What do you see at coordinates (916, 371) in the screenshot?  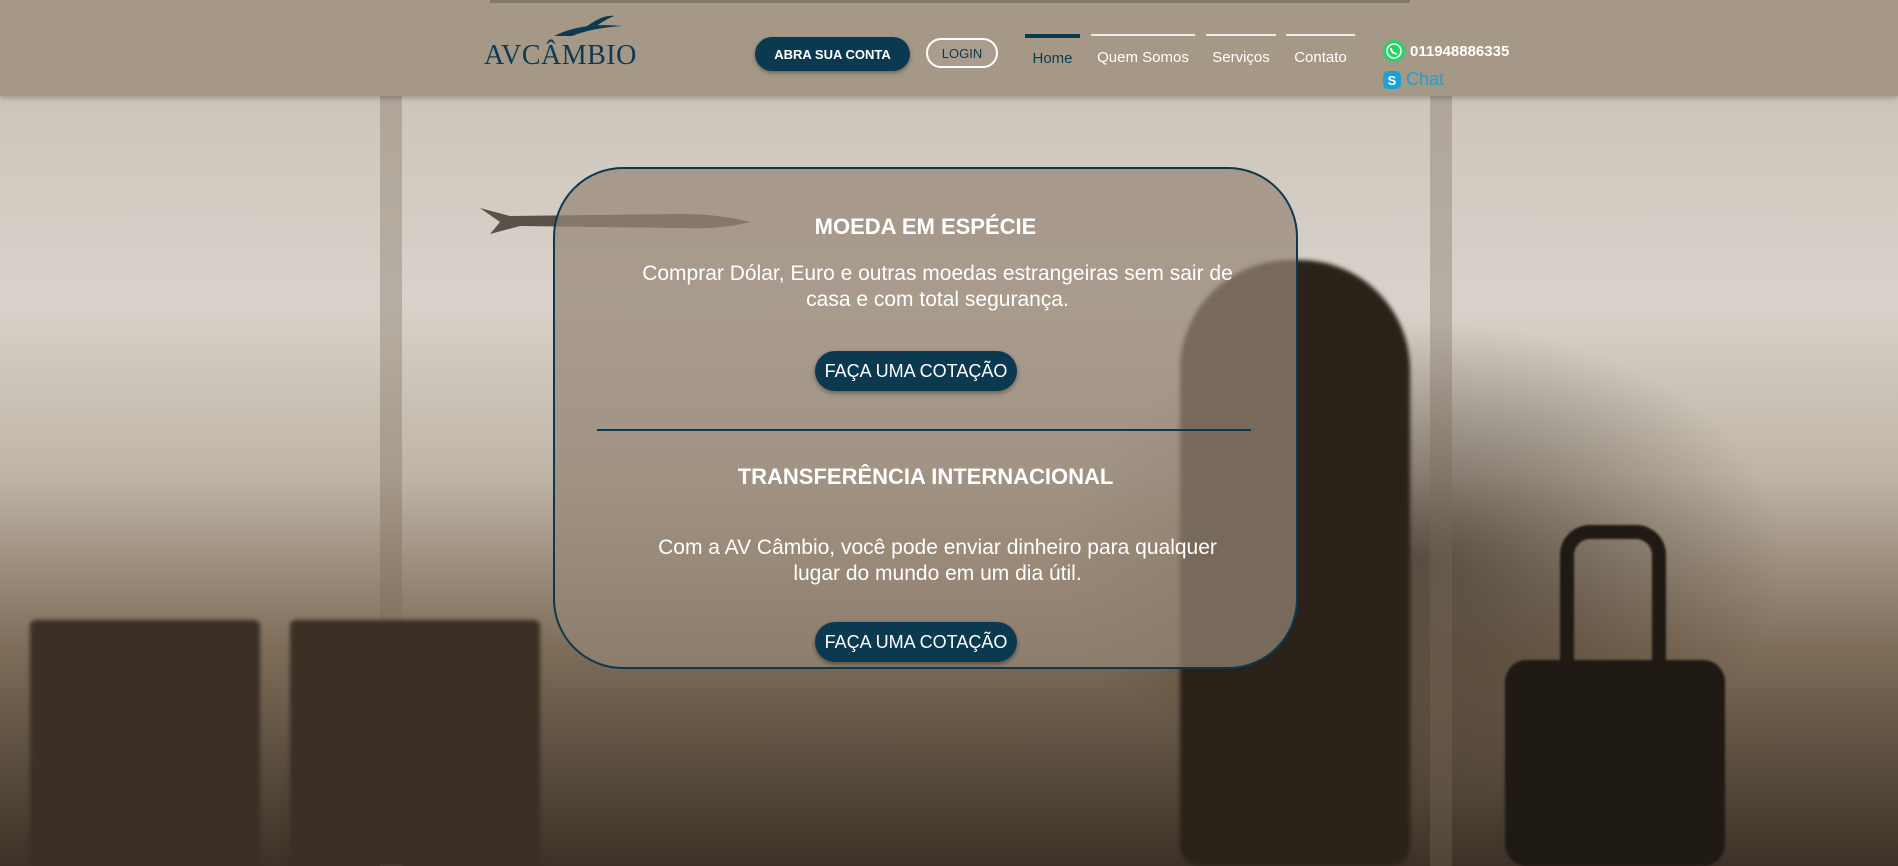 I see `quote-button-especie: FAÇA UMA COTAÇÃO` at bounding box center [916, 371].